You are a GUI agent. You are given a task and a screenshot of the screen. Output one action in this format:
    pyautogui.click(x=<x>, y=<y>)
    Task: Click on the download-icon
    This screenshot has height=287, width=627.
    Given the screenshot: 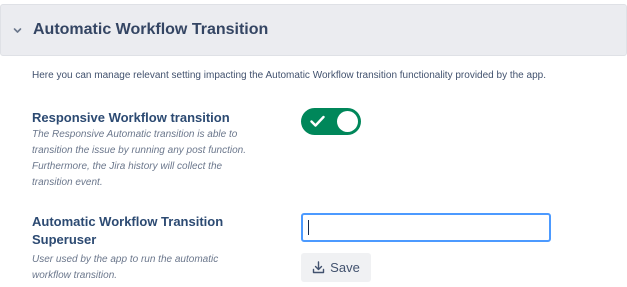 What is the action you would take?
    pyautogui.click(x=318, y=267)
    